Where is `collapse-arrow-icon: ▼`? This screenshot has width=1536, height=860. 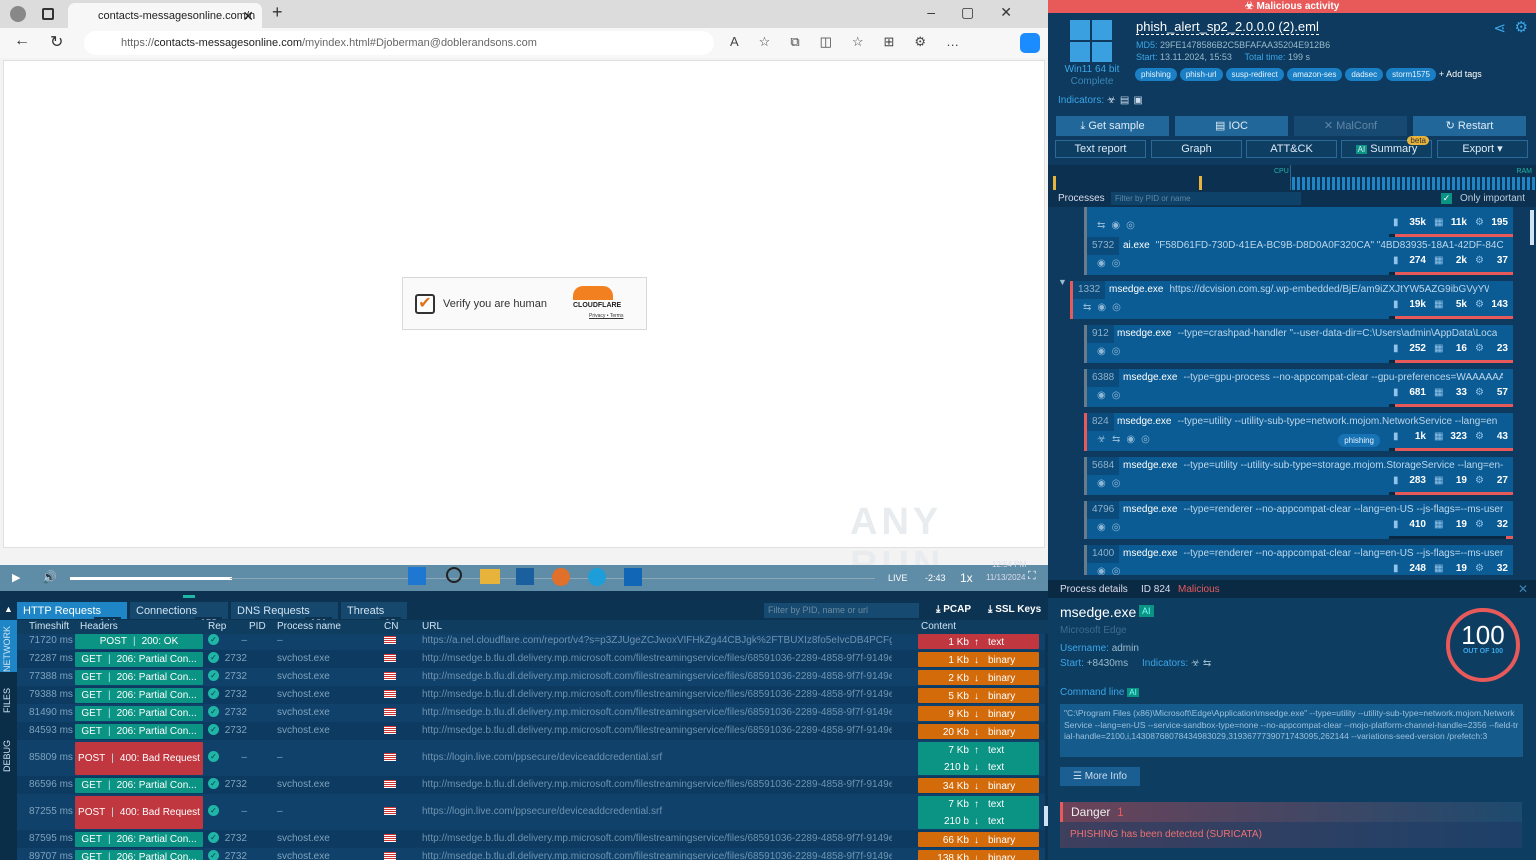
collapse-arrow-icon: ▼ is located at coordinates (1062, 282).